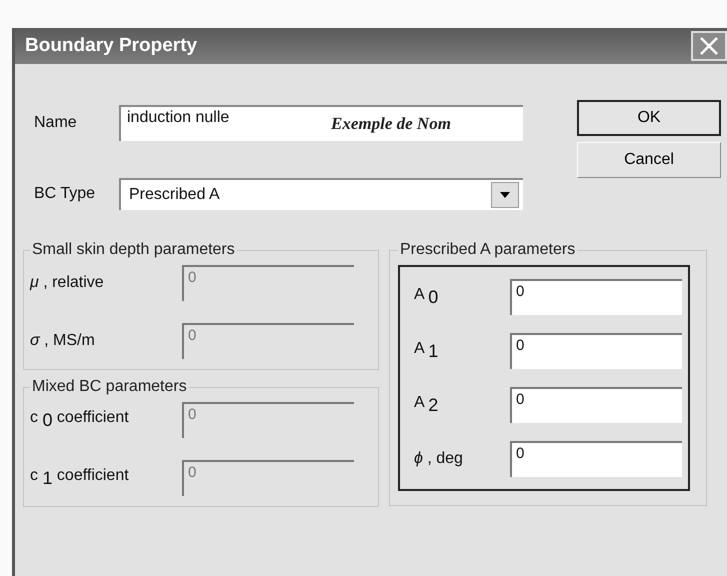  I want to click on annotation-text: Exemple de Nom, so click(391, 124).